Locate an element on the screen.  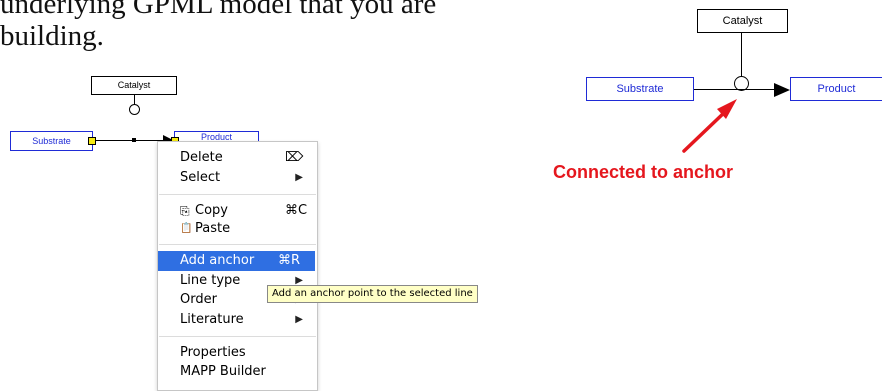
document-text-line: building. is located at coordinates (52, 36).